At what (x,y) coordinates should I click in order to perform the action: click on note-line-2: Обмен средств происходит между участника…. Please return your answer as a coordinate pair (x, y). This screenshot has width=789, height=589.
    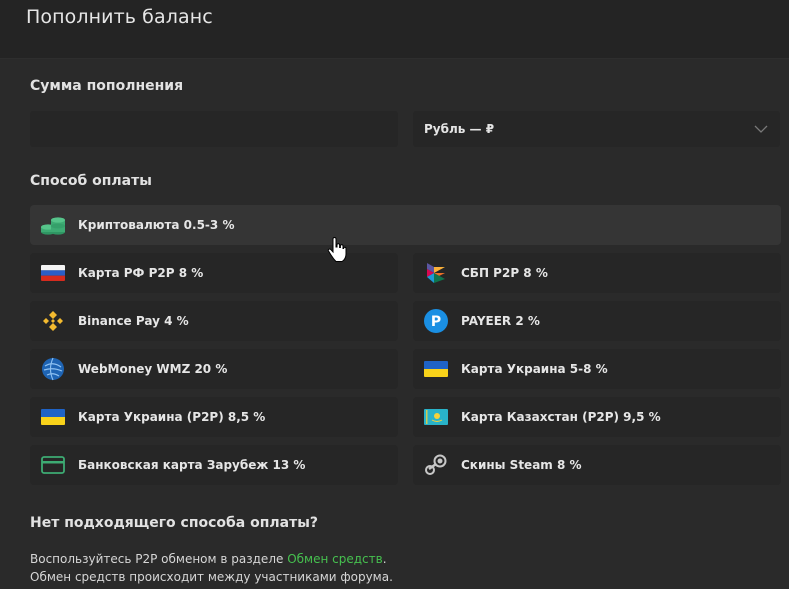
    Looking at the image, I should click on (211, 577).